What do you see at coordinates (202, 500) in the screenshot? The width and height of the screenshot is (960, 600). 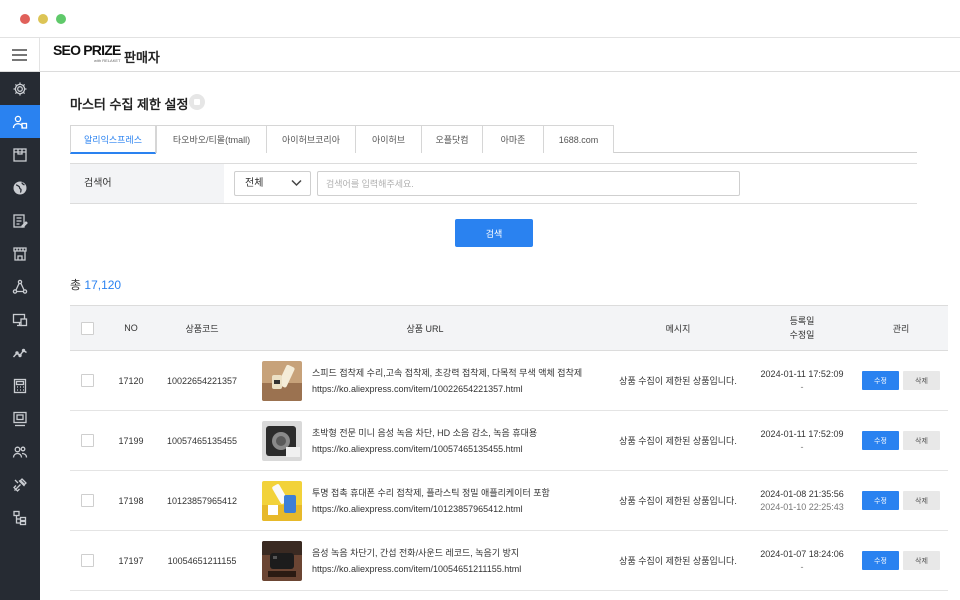 I see `row-code: 10123857965412` at bounding box center [202, 500].